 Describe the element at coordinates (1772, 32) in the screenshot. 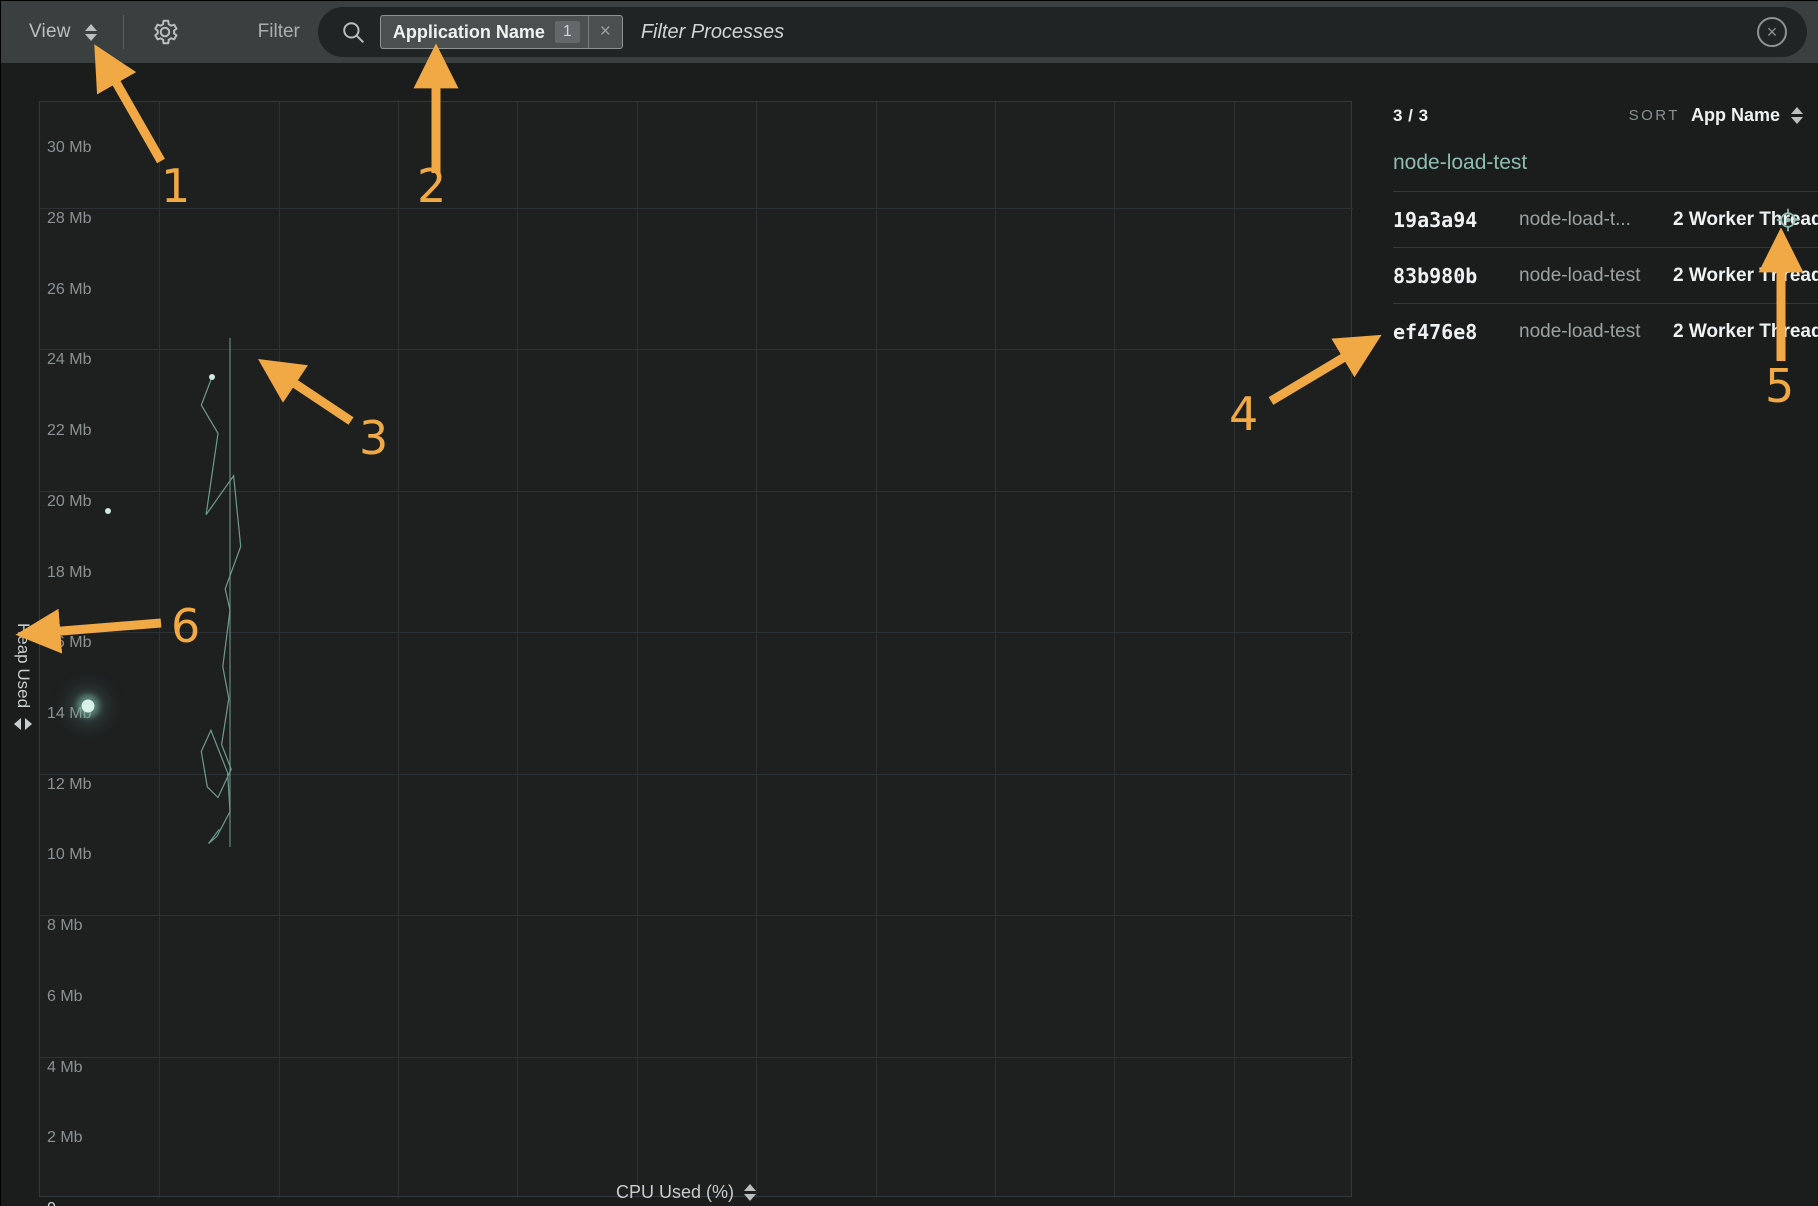

I see `close-circle-icon: ×` at that location.